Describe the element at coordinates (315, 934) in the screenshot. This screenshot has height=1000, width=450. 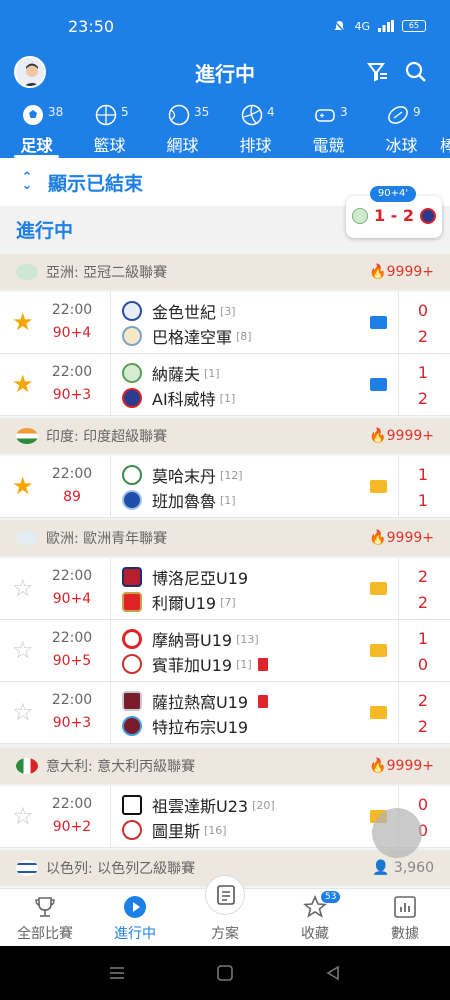
I see `nav-label: 收藏` at that location.